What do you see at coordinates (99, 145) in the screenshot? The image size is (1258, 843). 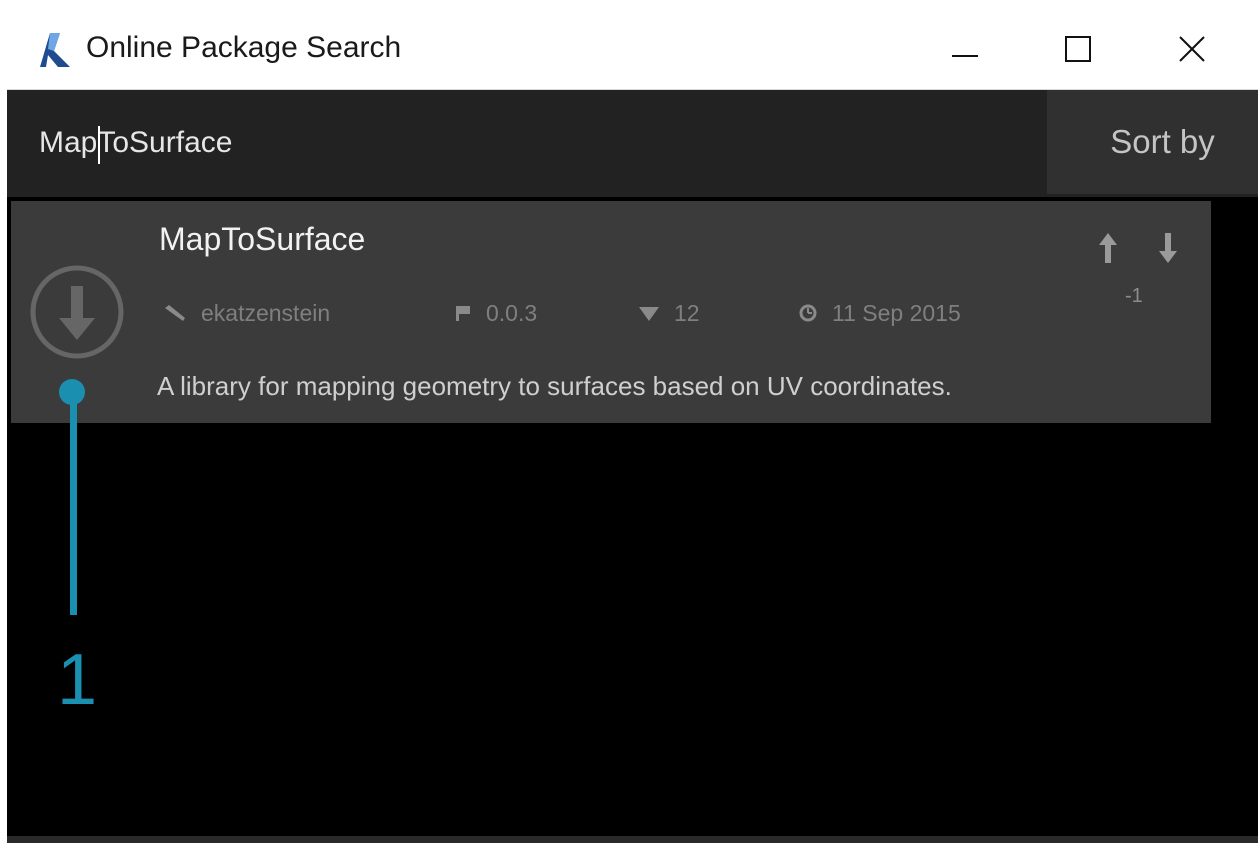 I see `text-caret` at bounding box center [99, 145].